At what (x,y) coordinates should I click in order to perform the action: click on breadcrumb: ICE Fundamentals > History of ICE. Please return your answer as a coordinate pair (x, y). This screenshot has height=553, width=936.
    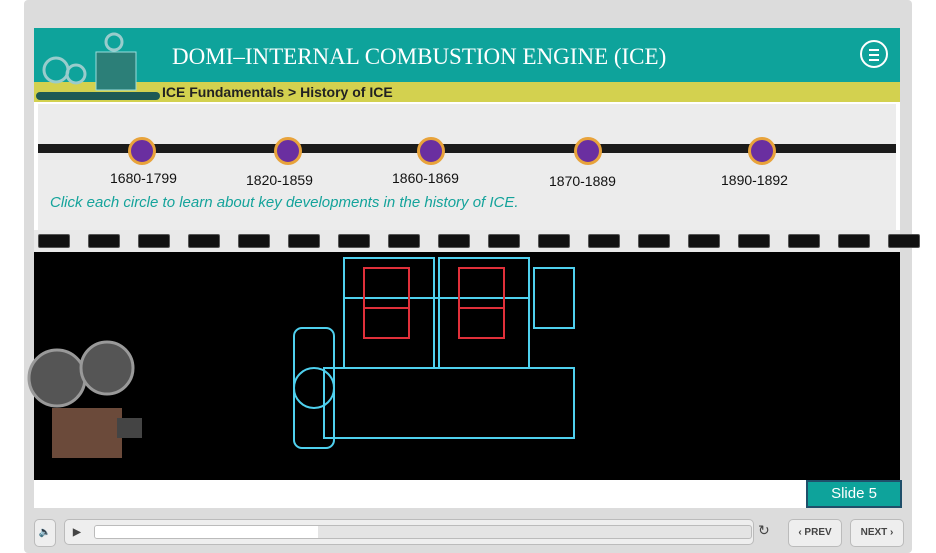
    Looking at the image, I should click on (277, 92).